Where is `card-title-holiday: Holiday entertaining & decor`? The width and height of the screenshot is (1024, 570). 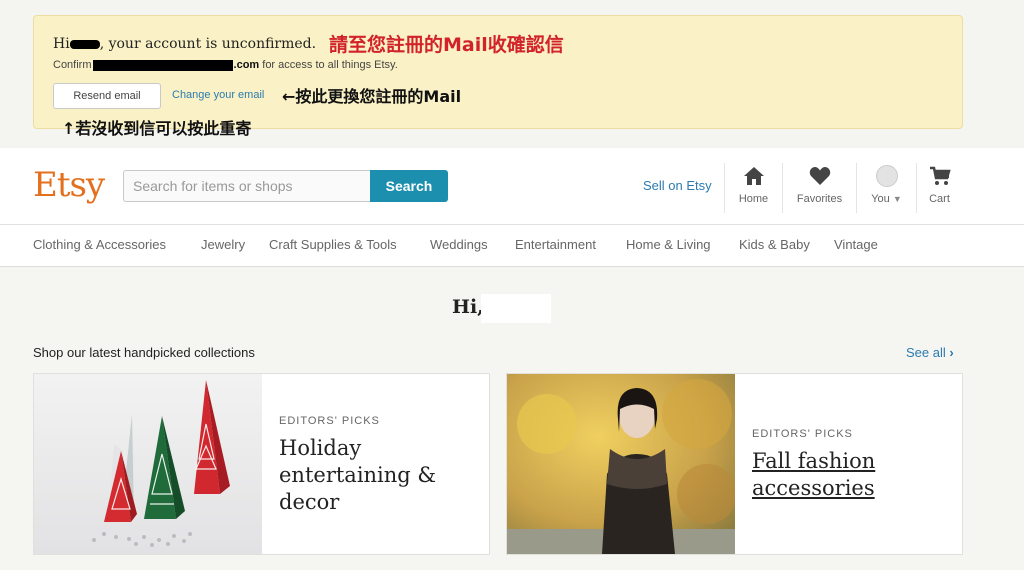 card-title-holiday: Holiday entertaining & decor is located at coordinates (357, 475).